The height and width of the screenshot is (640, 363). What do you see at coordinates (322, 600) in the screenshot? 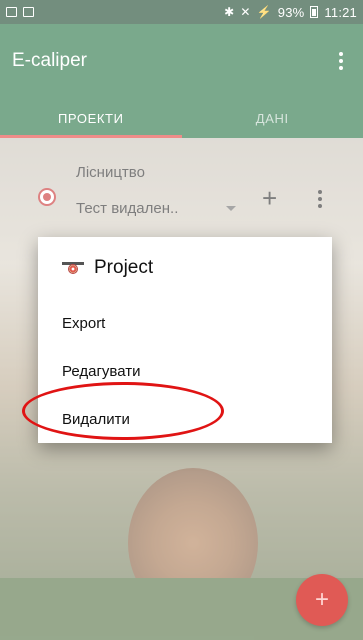
I see `add-fab-button: +` at bounding box center [322, 600].